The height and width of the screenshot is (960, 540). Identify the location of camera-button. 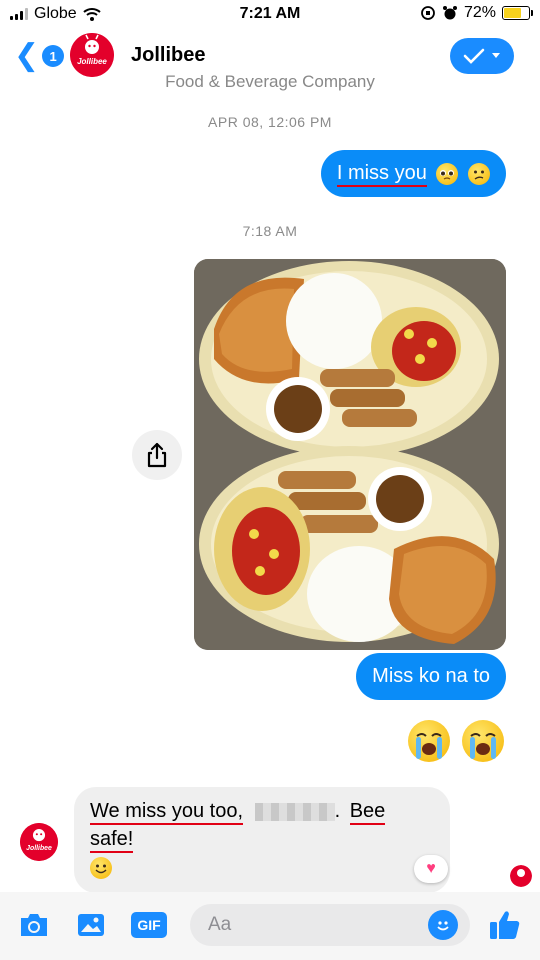
(34, 925).